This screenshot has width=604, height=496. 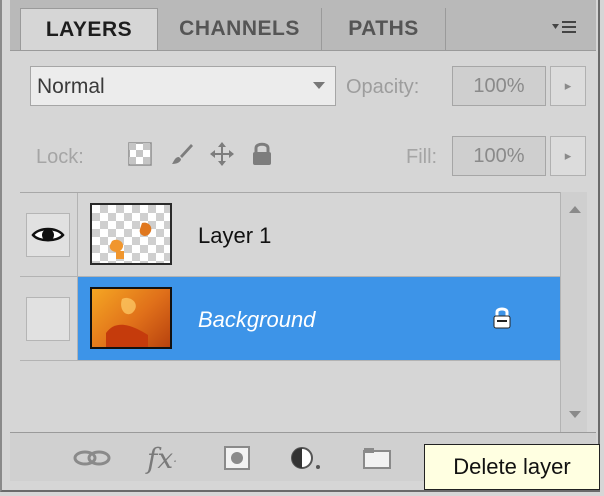 What do you see at coordinates (256, 320) in the screenshot?
I see `layer-name: Background` at bounding box center [256, 320].